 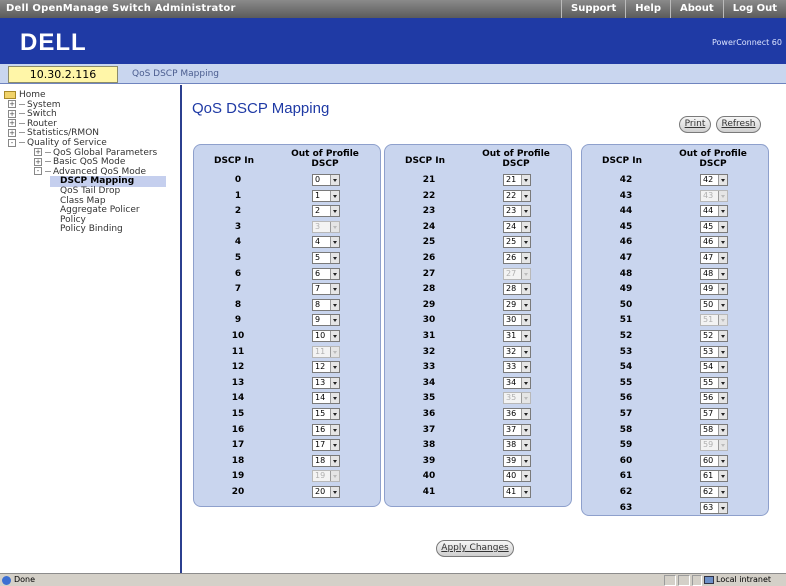 What do you see at coordinates (714, 460) in the screenshot?
I see `out-of-profile-select: 60` at bounding box center [714, 460].